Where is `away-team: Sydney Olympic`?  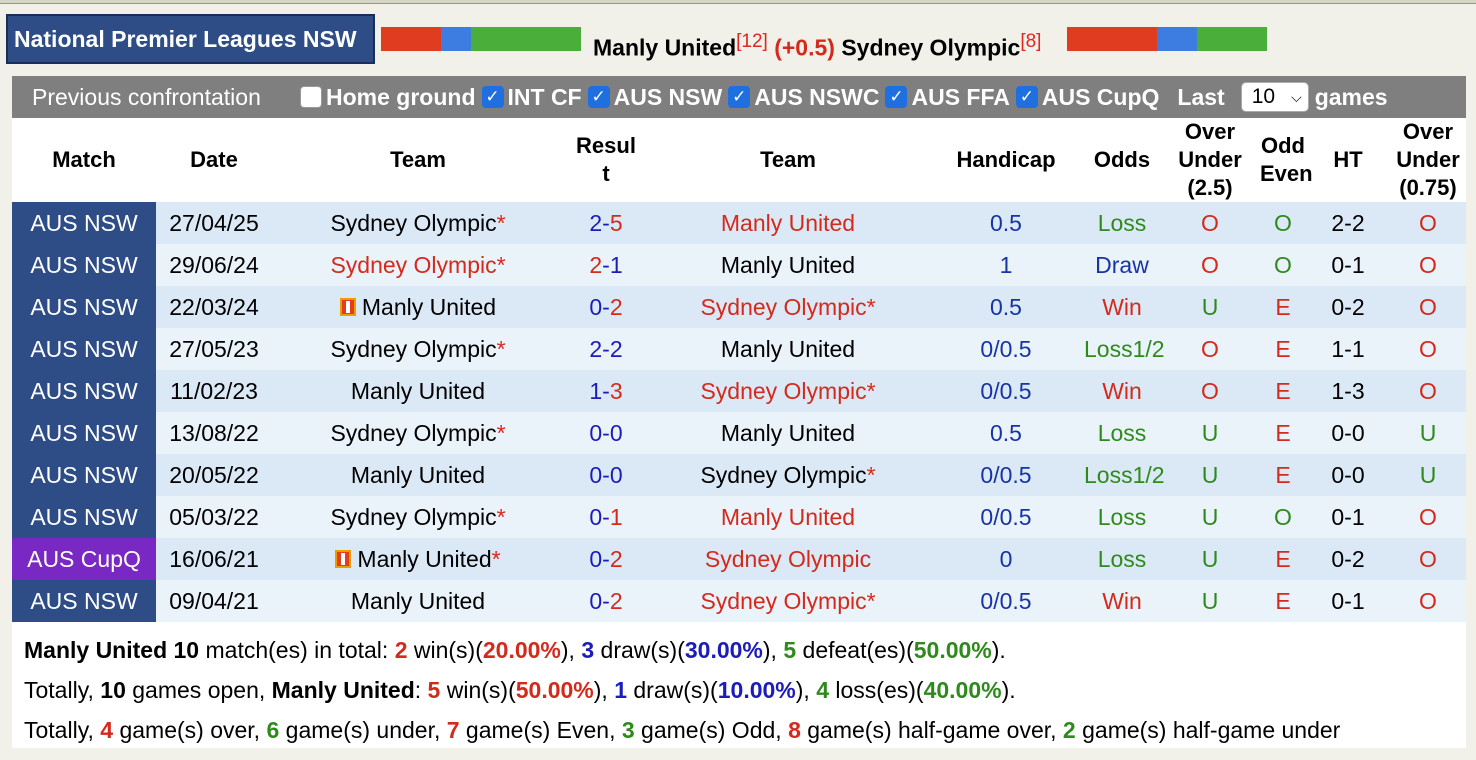 away-team: Sydney Olympic is located at coordinates (788, 559).